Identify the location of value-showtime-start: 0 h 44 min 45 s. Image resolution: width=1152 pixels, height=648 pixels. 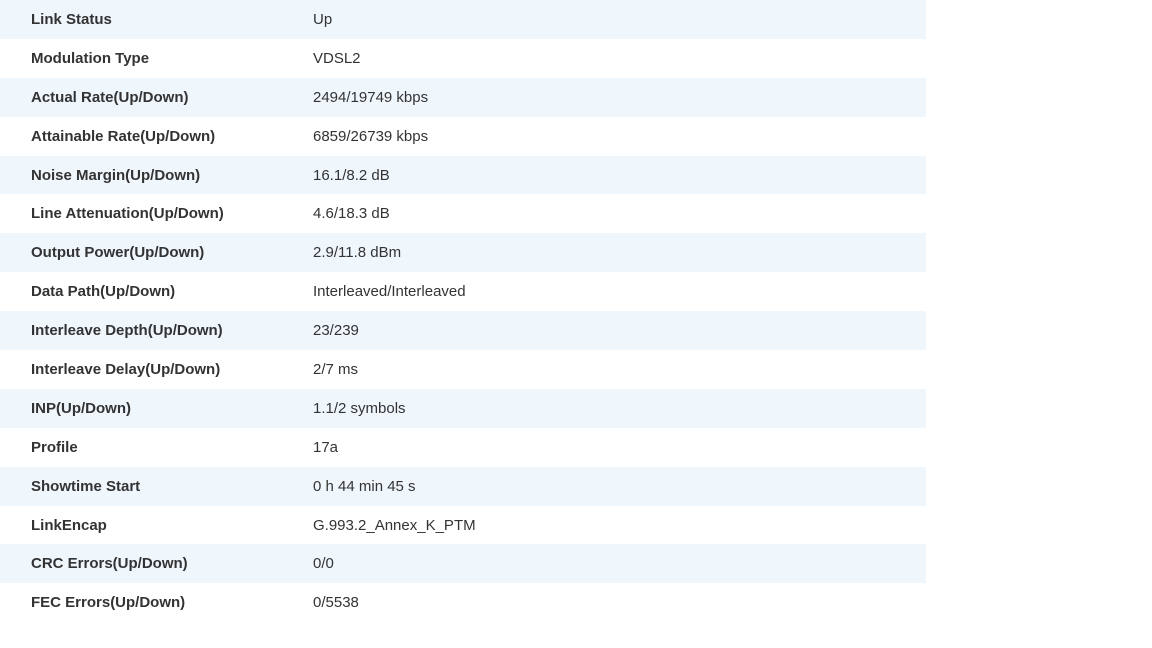
(619, 486).